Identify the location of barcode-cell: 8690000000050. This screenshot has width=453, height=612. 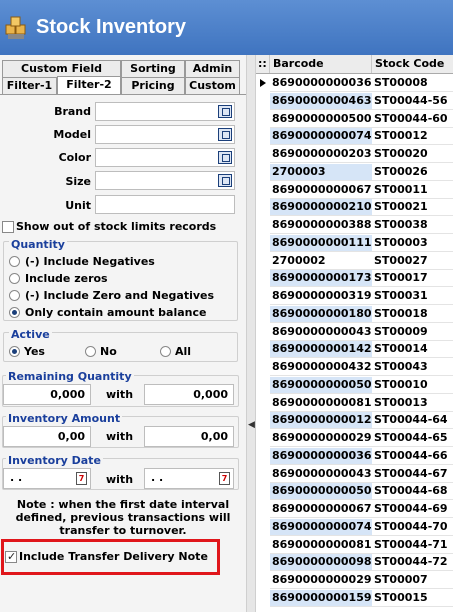
(321, 492).